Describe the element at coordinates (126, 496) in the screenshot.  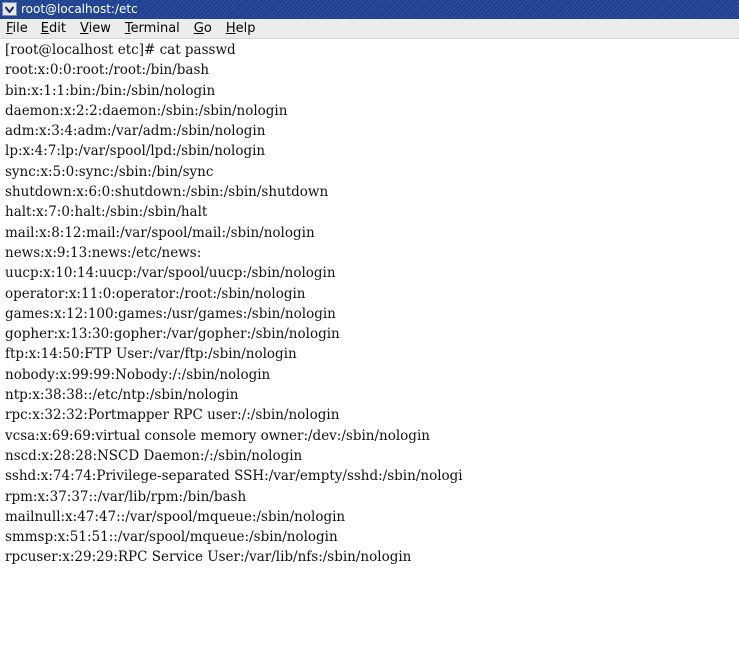
I see `terminal-line: rpm:x:37:37::/var/lib/rpm:/bin/bash` at that location.